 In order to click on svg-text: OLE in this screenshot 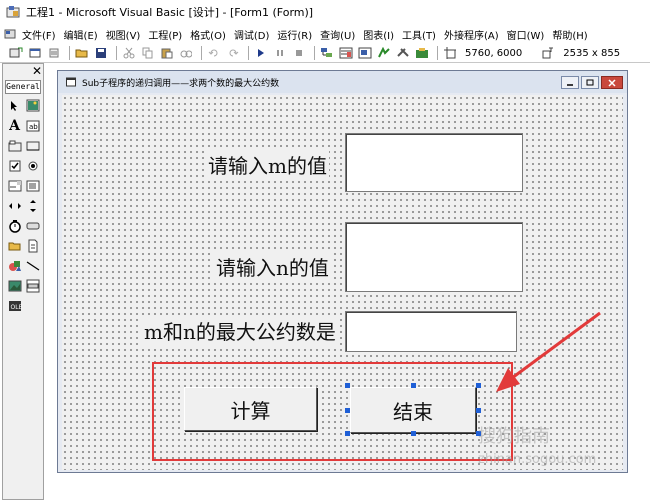, I will do `click(16, 307)`.